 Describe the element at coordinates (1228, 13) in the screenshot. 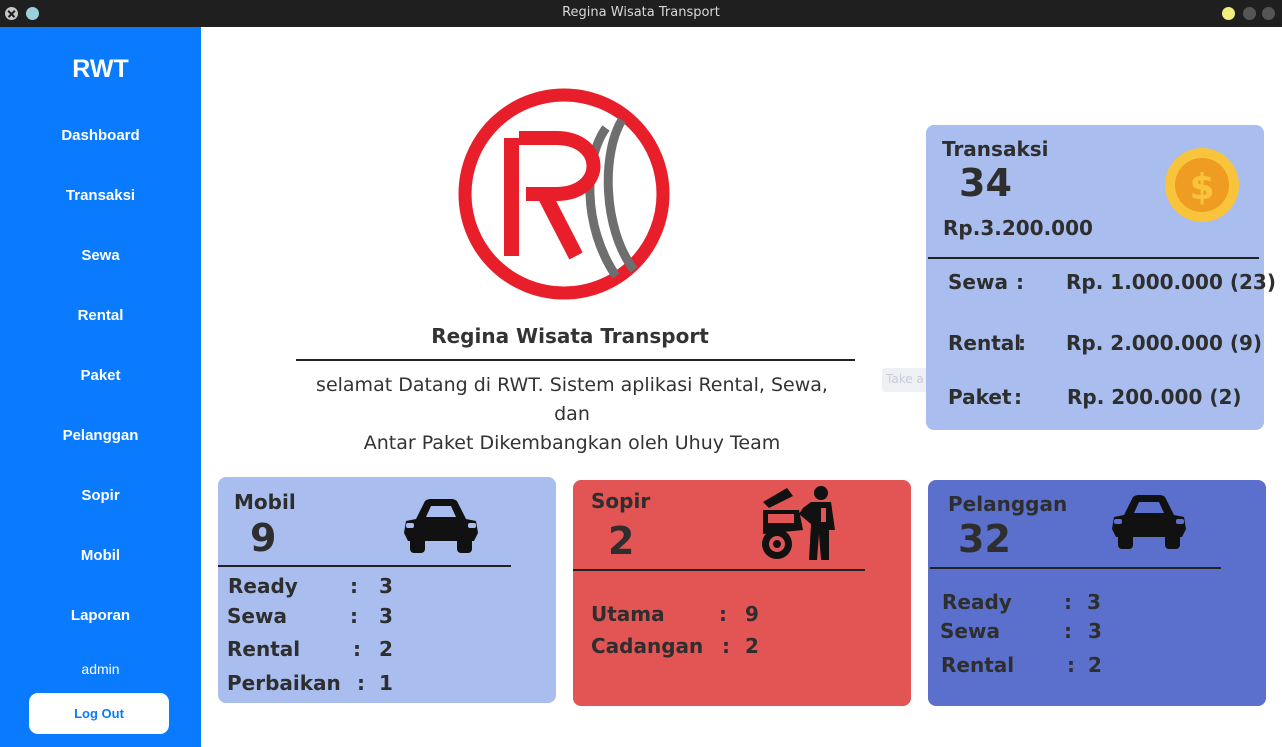

I see `minimize-icon` at that location.